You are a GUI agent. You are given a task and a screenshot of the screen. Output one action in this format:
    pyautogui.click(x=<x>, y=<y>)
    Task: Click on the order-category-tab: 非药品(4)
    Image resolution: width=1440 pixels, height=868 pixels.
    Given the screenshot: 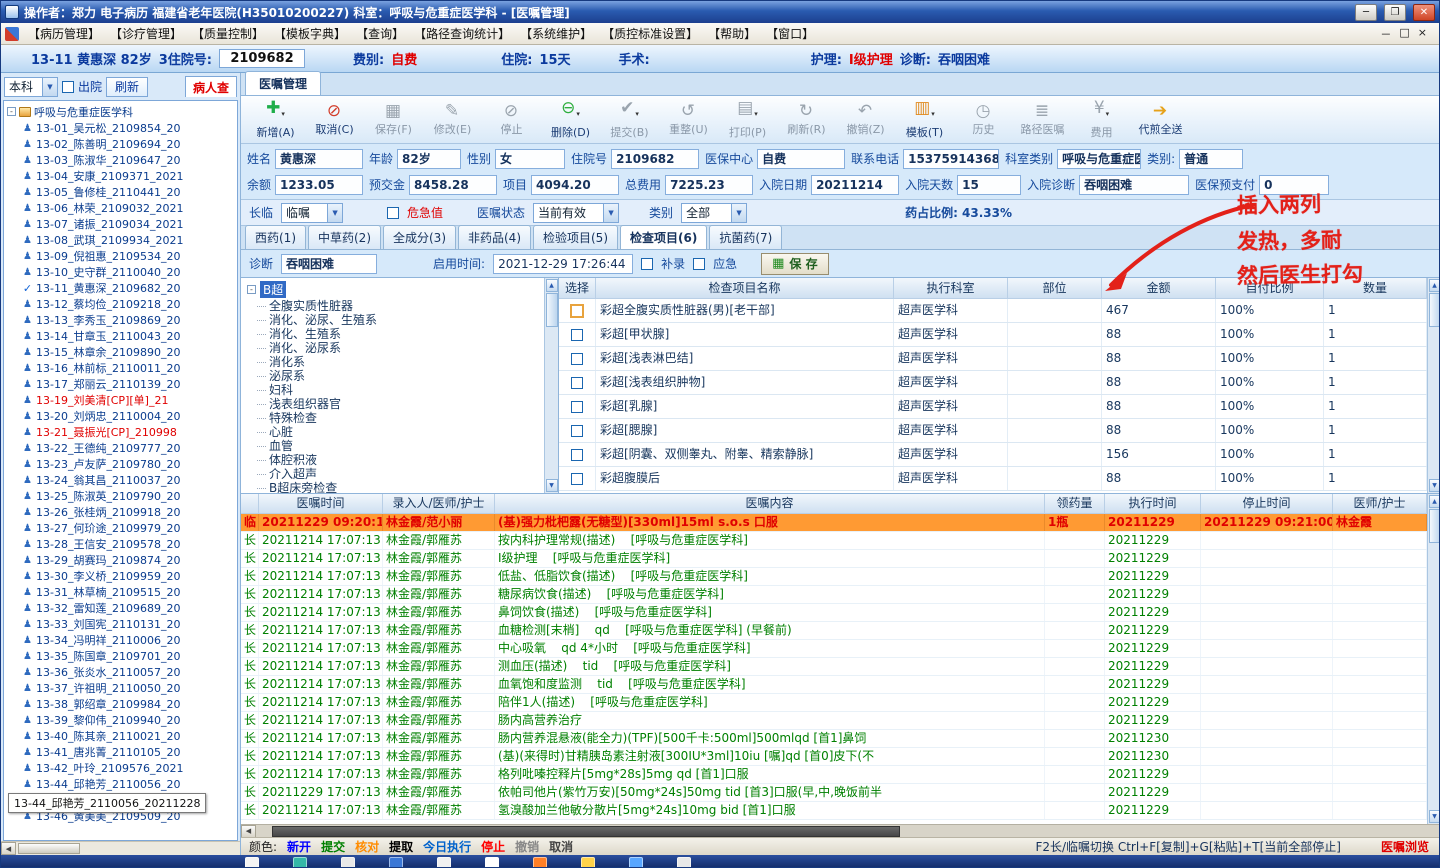 What is the action you would take?
    pyautogui.click(x=494, y=237)
    